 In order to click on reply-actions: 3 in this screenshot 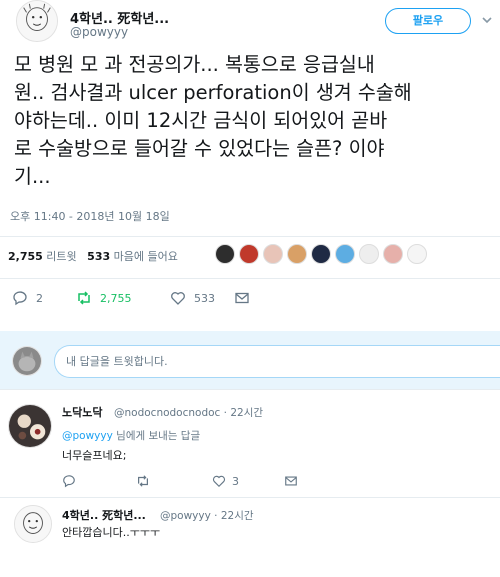, I will do `click(180, 481)`.